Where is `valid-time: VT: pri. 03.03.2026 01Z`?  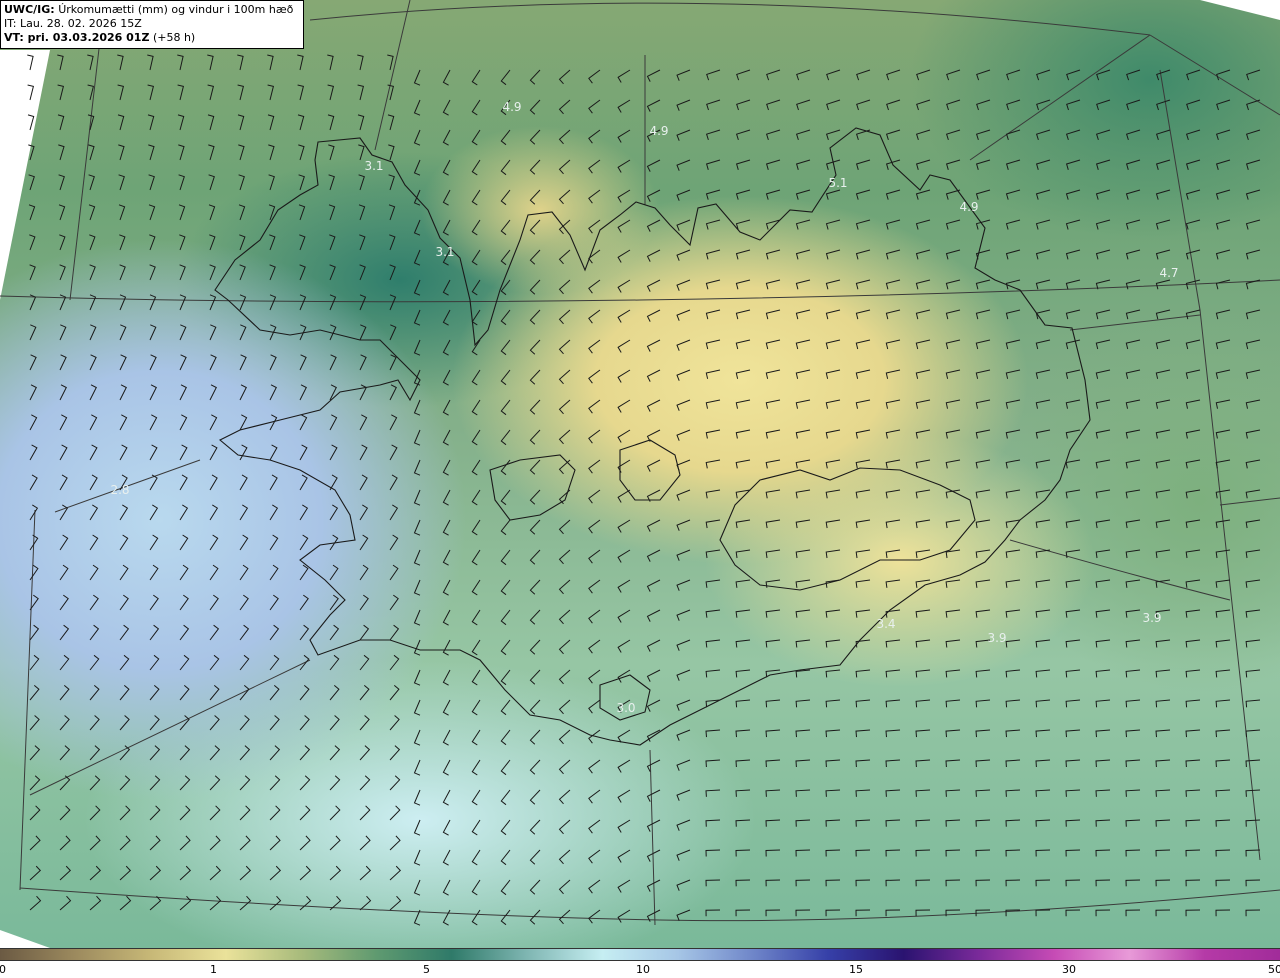 valid-time: VT: pri. 03.03.2026 01Z is located at coordinates (77, 37).